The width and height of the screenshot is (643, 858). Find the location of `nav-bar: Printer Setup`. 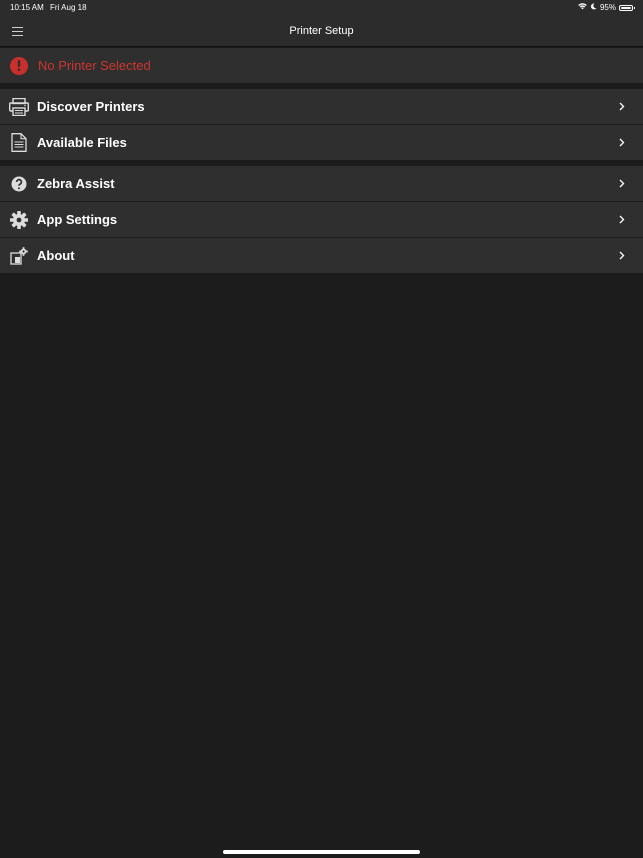

nav-bar: Printer Setup is located at coordinates (321, 31).